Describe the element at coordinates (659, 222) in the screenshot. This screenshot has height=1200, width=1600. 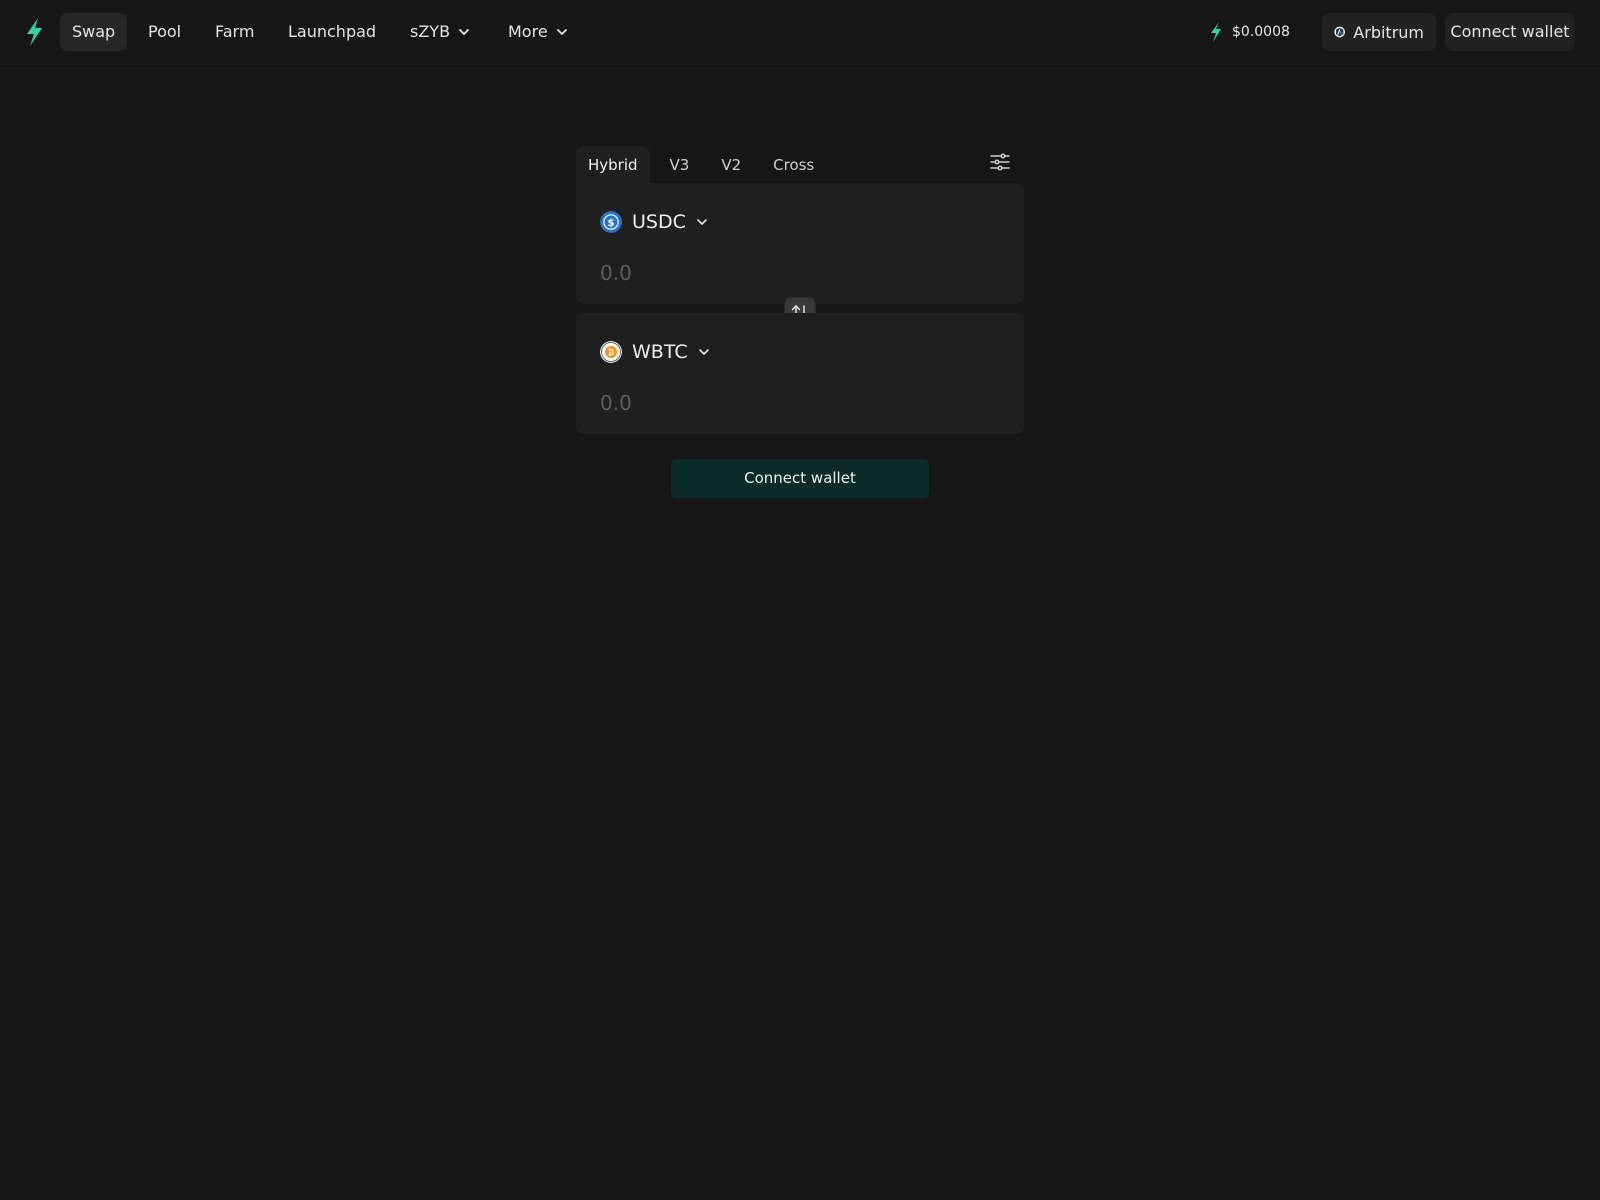
I see `from-token-symbol: USDC` at that location.